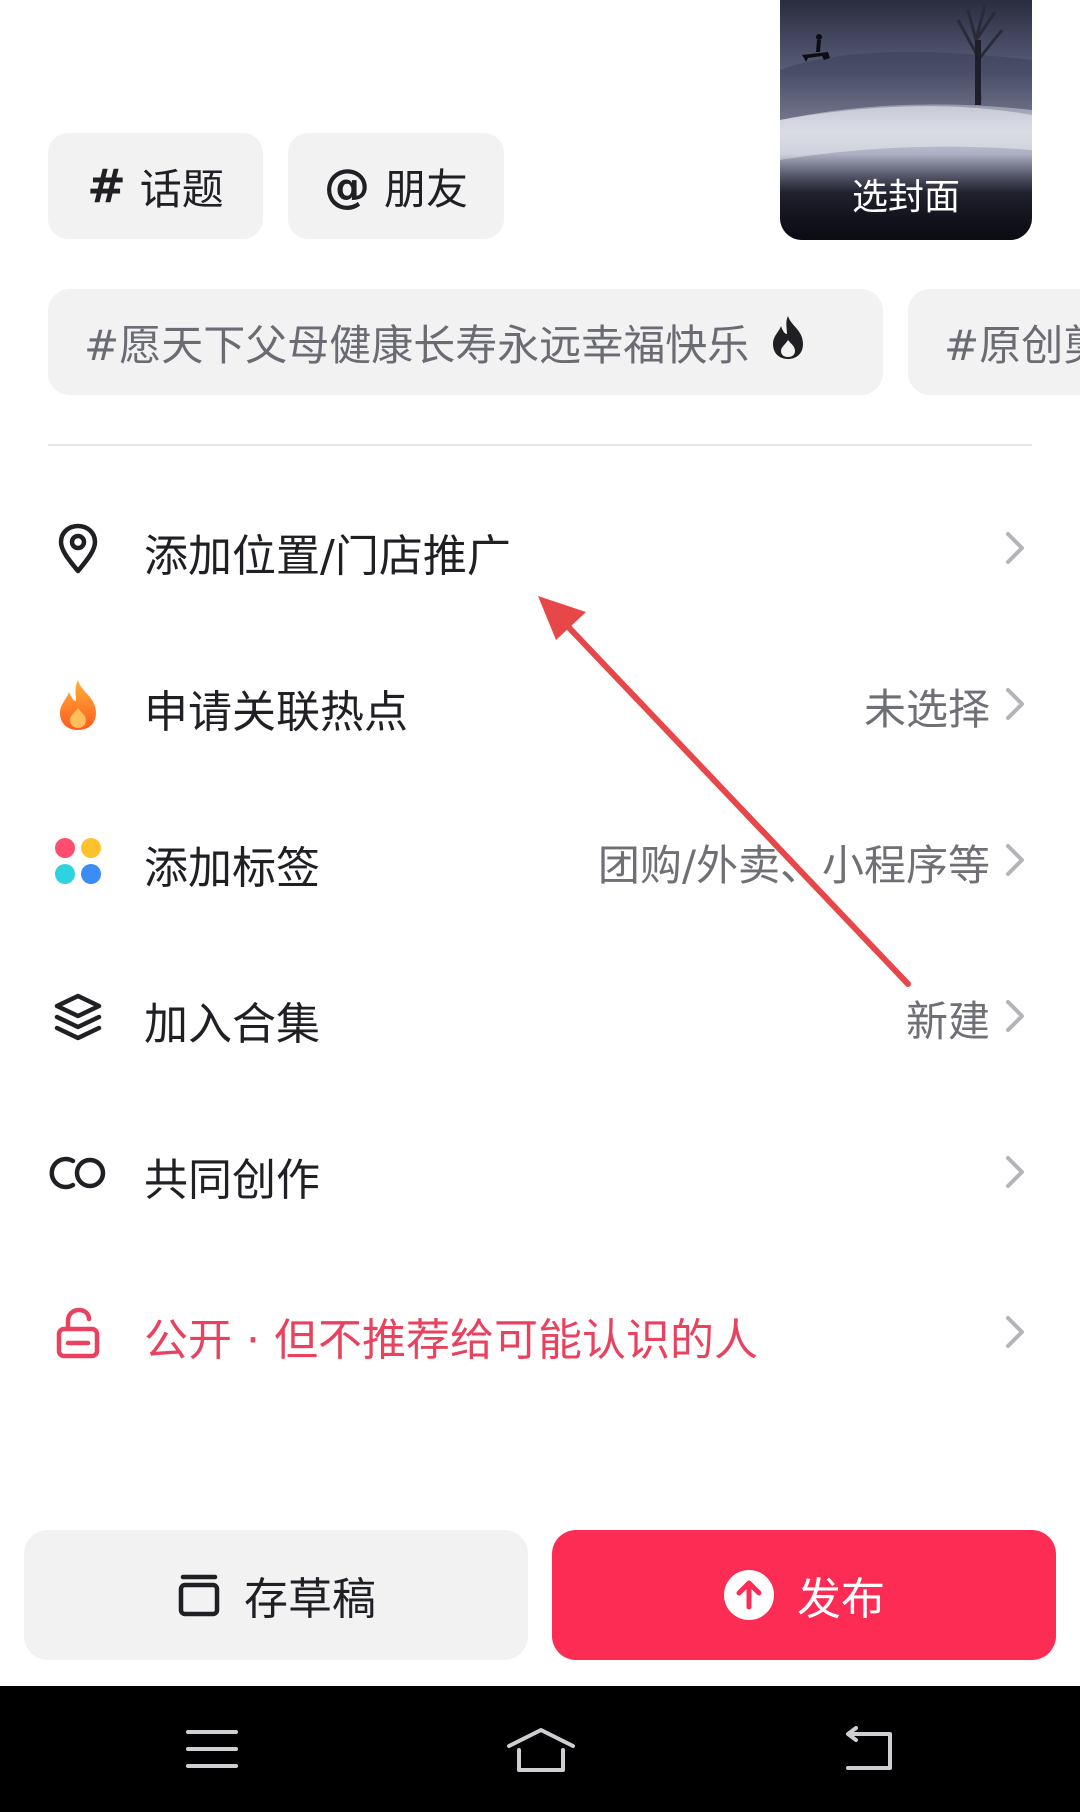  What do you see at coordinates (926, 709) in the screenshot?
I see `setting-value: 未选择` at bounding box center [926, 709].